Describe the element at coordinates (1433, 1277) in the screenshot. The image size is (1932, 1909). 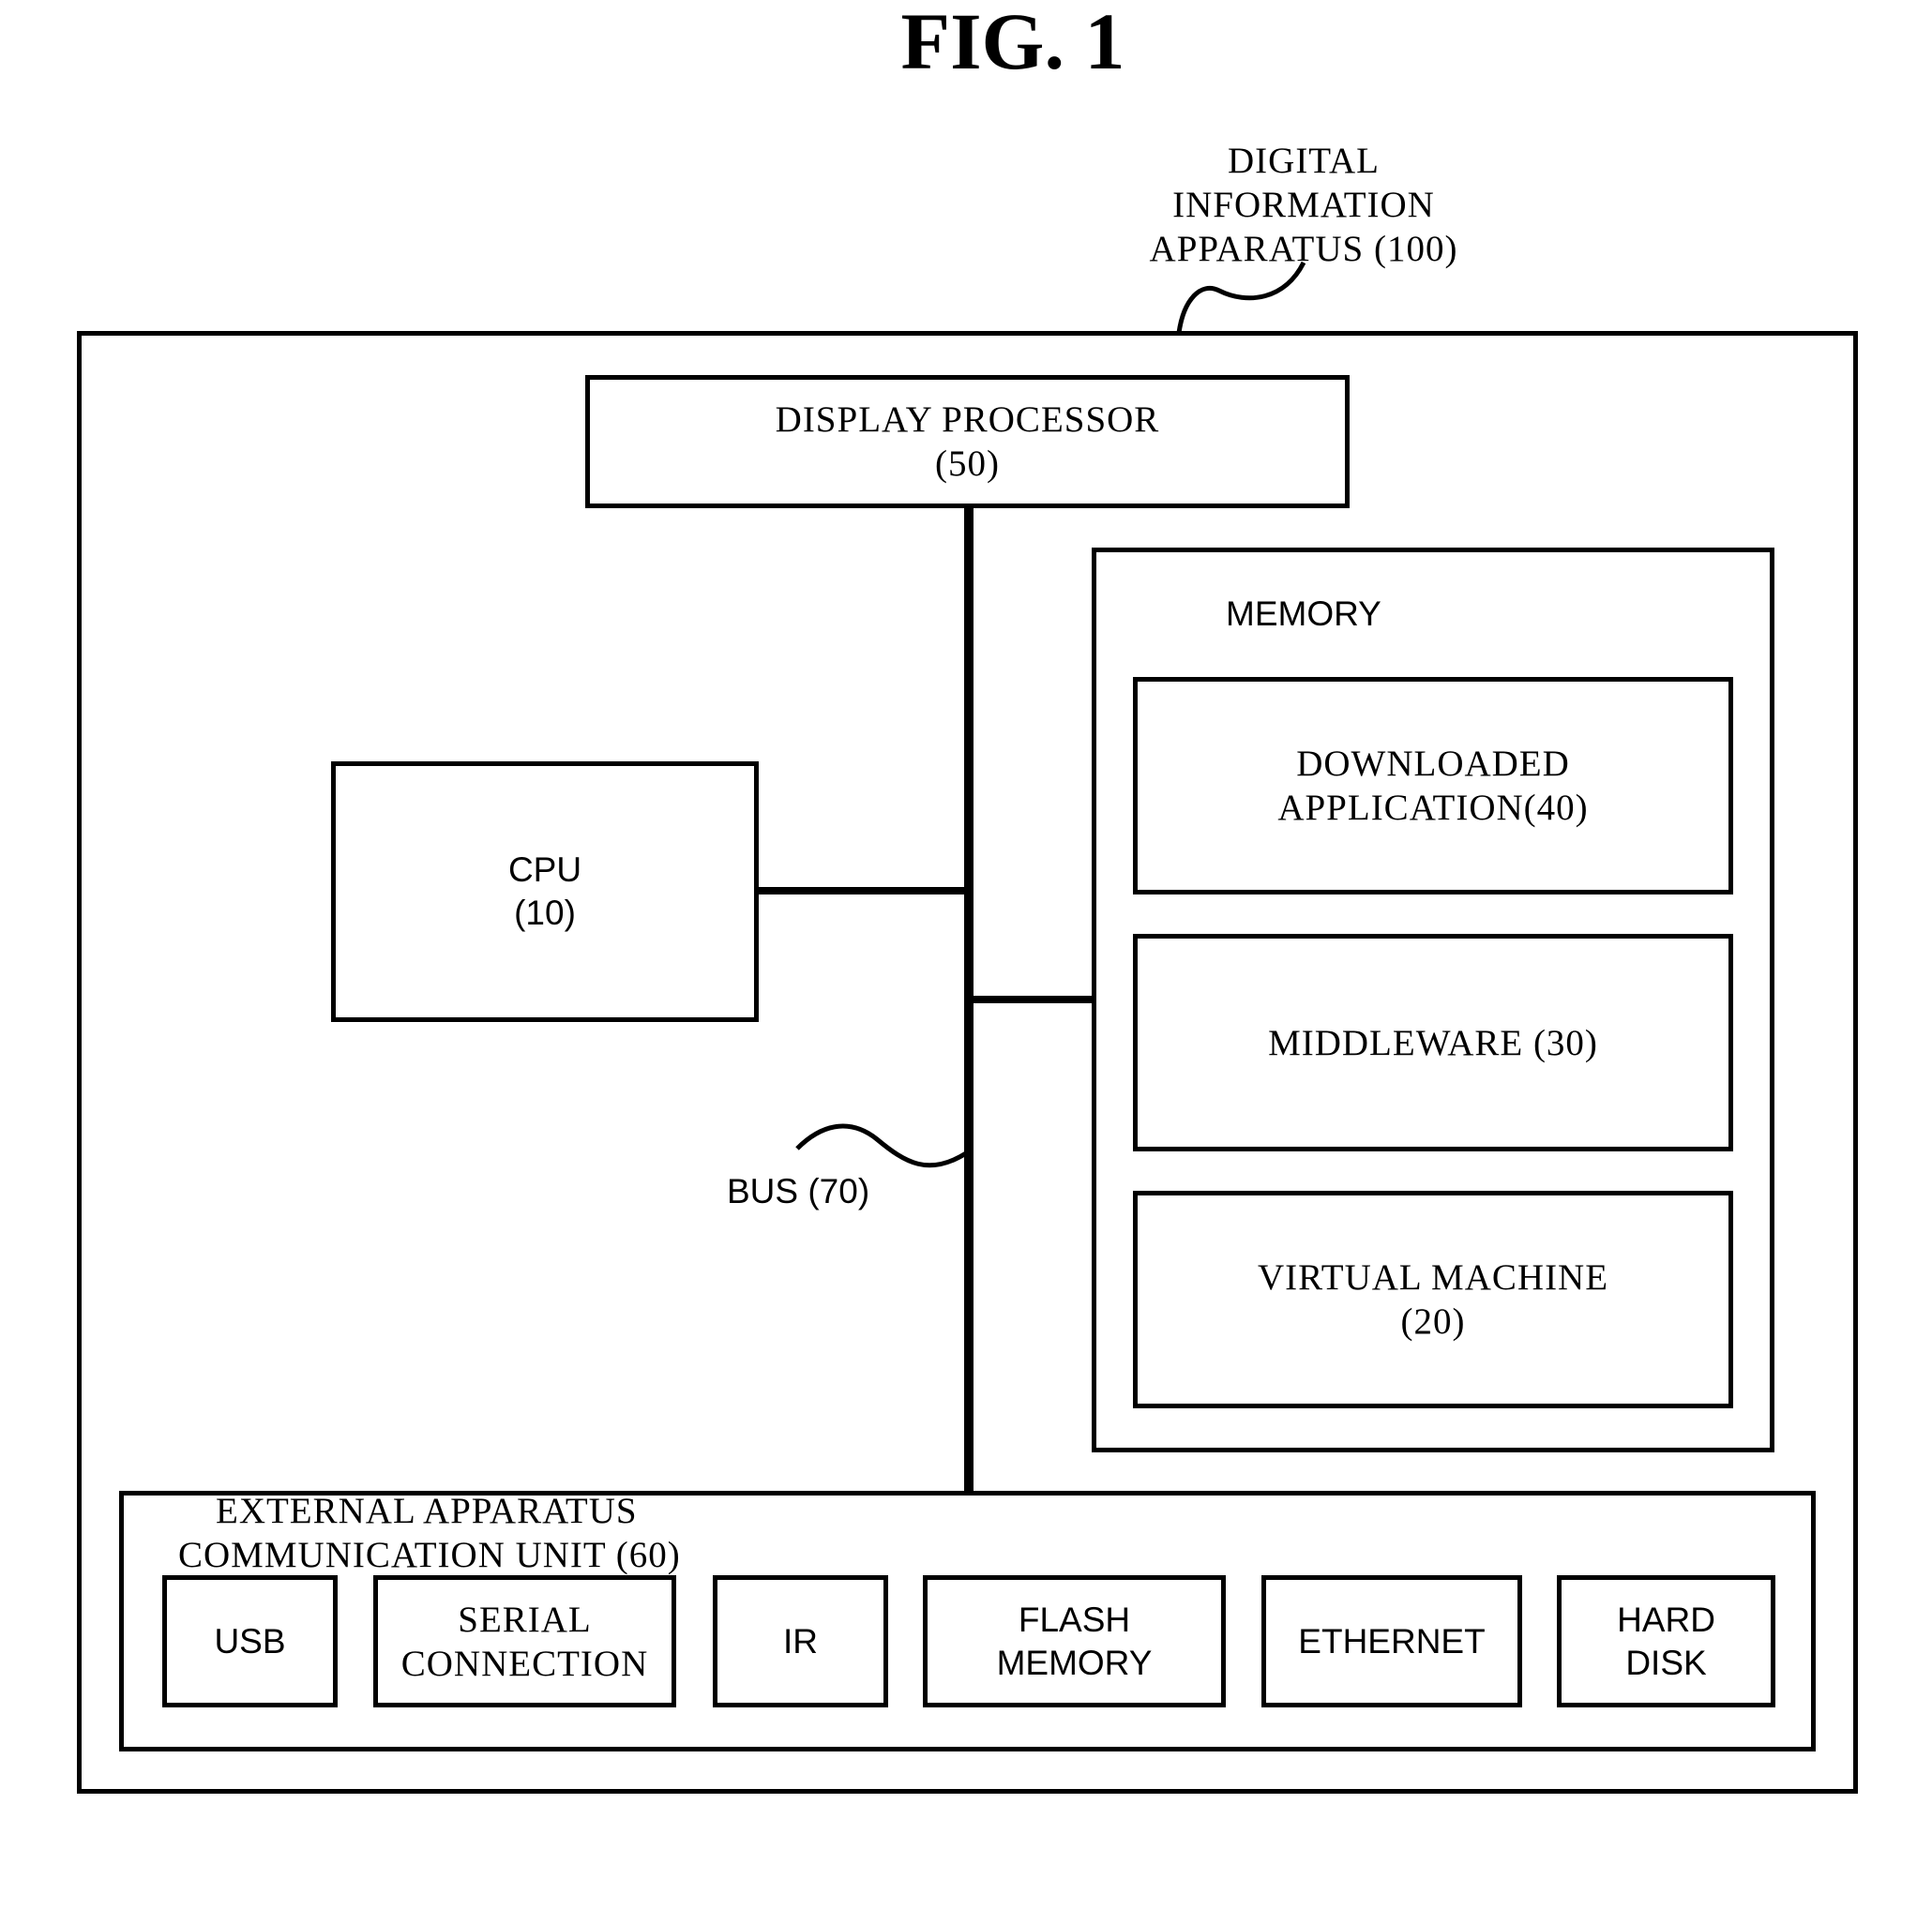
I see `virtual-machine-label: VIRTUAL MACHINE` at that location.